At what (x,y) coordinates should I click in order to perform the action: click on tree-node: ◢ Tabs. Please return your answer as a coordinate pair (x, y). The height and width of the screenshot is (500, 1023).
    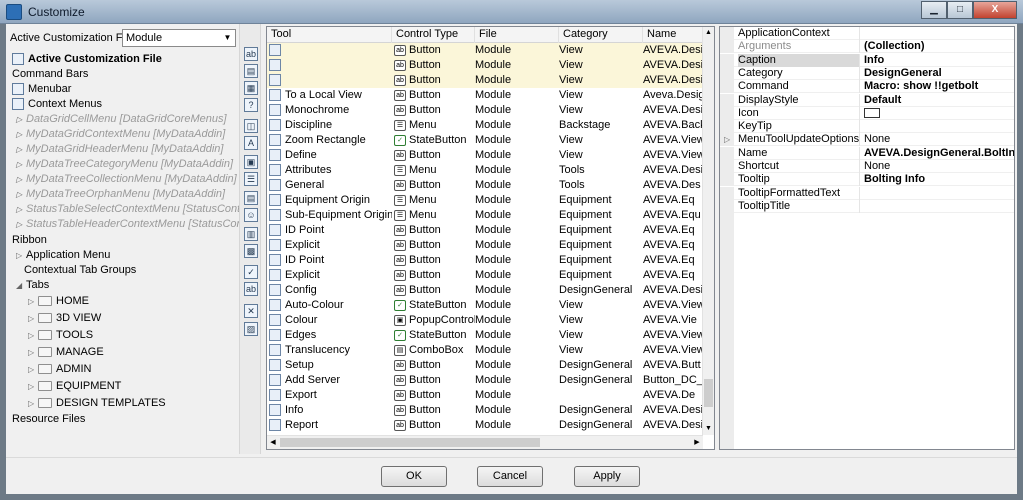
    Looking at the image, I should click on (32, 285).